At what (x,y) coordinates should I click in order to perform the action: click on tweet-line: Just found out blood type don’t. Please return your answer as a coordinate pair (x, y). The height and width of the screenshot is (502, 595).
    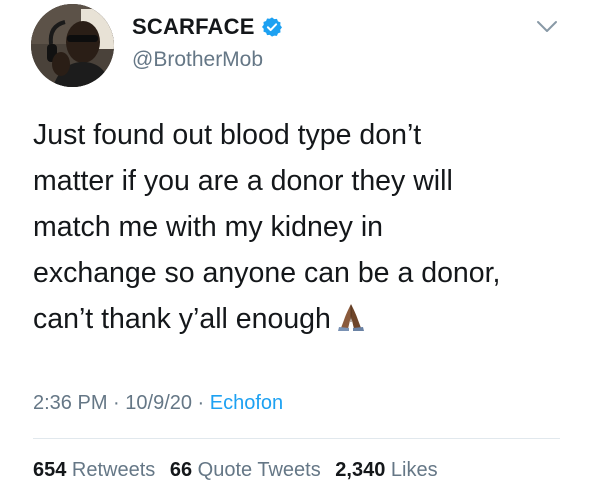
    Looking at the image, I should click on (227, 135).